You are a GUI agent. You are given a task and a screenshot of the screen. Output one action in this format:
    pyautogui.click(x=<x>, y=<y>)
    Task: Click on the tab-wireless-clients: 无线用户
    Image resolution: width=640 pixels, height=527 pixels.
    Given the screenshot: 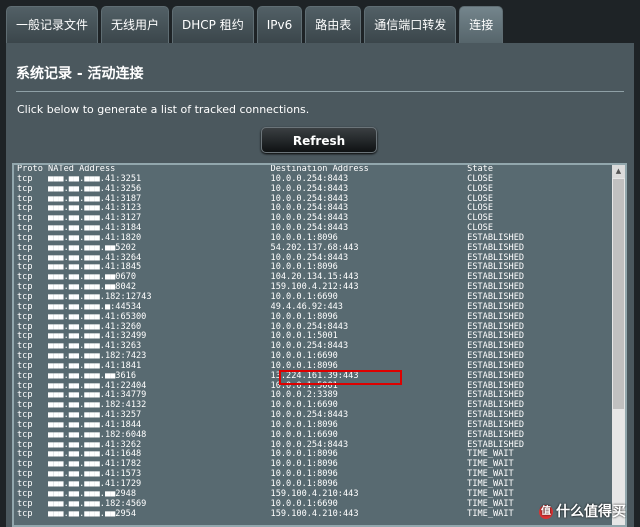 What is the action you would take?
    pyautogui.click(x=135, y=24)
    